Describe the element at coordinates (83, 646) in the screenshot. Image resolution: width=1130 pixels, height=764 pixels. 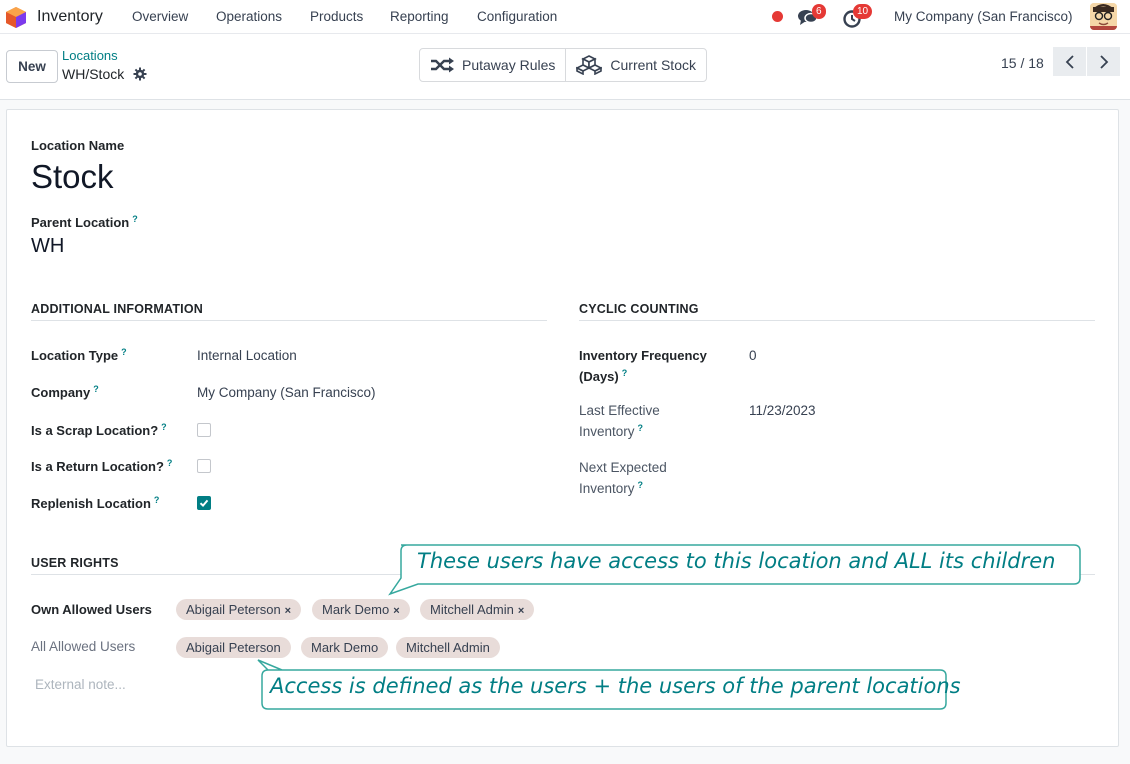
I see `all-allowed-users-label: All Allowed Users` at that location.